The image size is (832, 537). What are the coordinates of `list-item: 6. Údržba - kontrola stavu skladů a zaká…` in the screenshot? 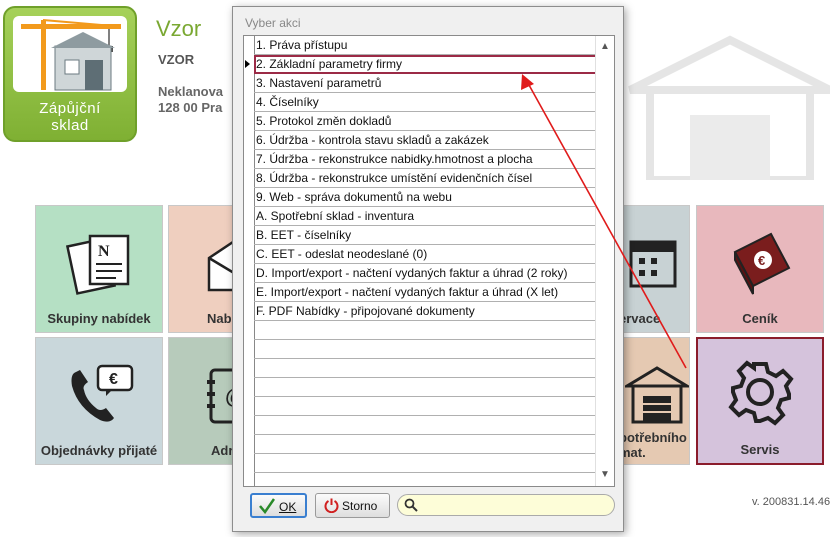 It's located at (425, 140).